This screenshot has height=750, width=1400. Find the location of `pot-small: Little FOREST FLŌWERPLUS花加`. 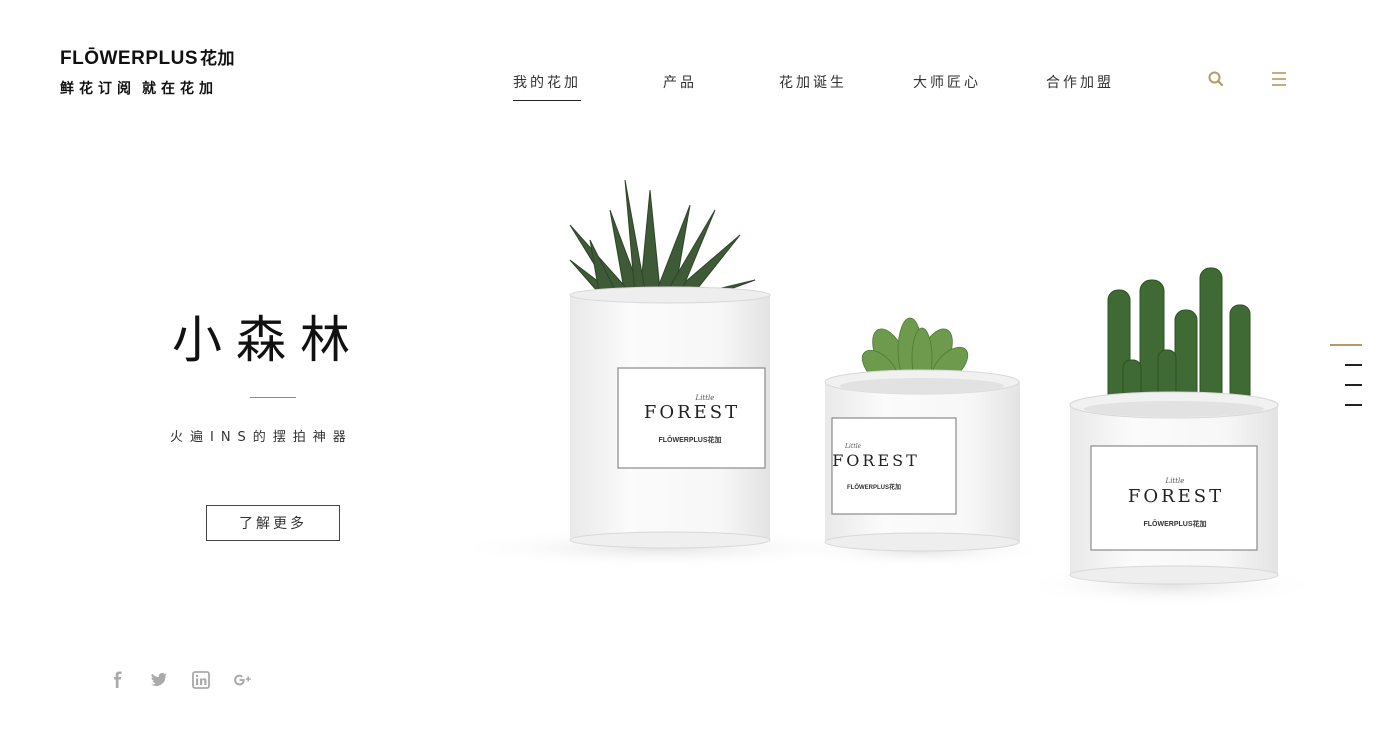

pot-small: Little FOREST FLŌWERPLUS花加 is located at coordinates (922, 460).